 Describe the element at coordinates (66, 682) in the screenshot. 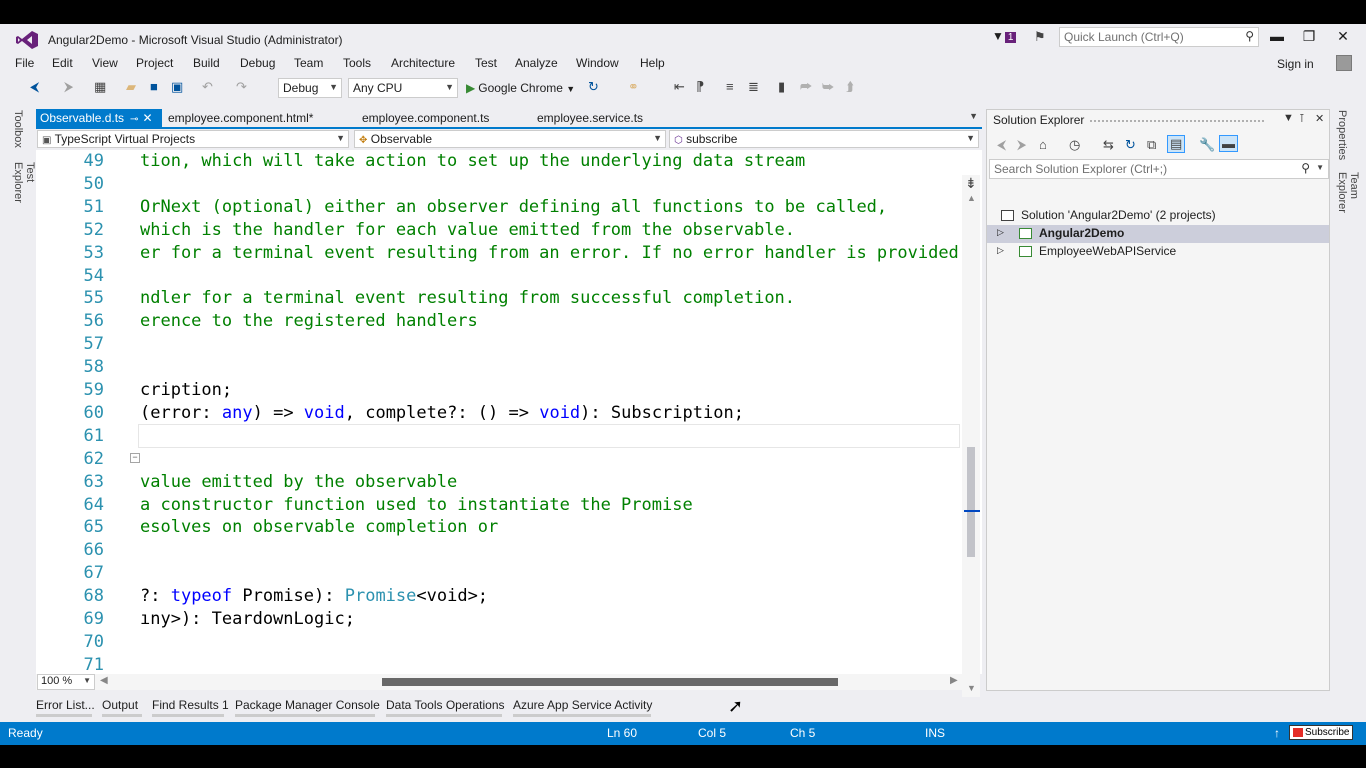

I see `zoom-select: 100 % ▼` at that location.